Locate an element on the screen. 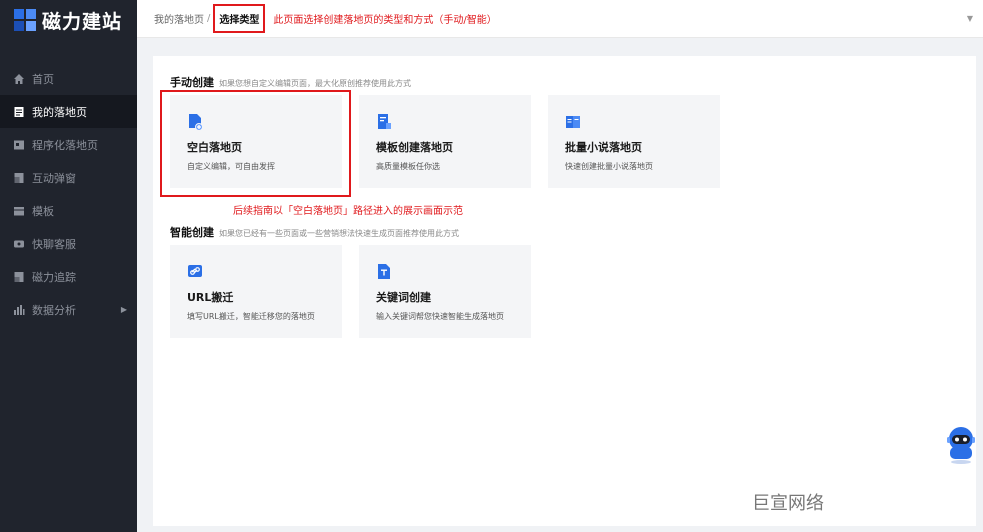 The width and height of the screenshot is (983, 532). sidebar-item-my-landing-pages: 我的落地页 is located at coordinates (68, 111).